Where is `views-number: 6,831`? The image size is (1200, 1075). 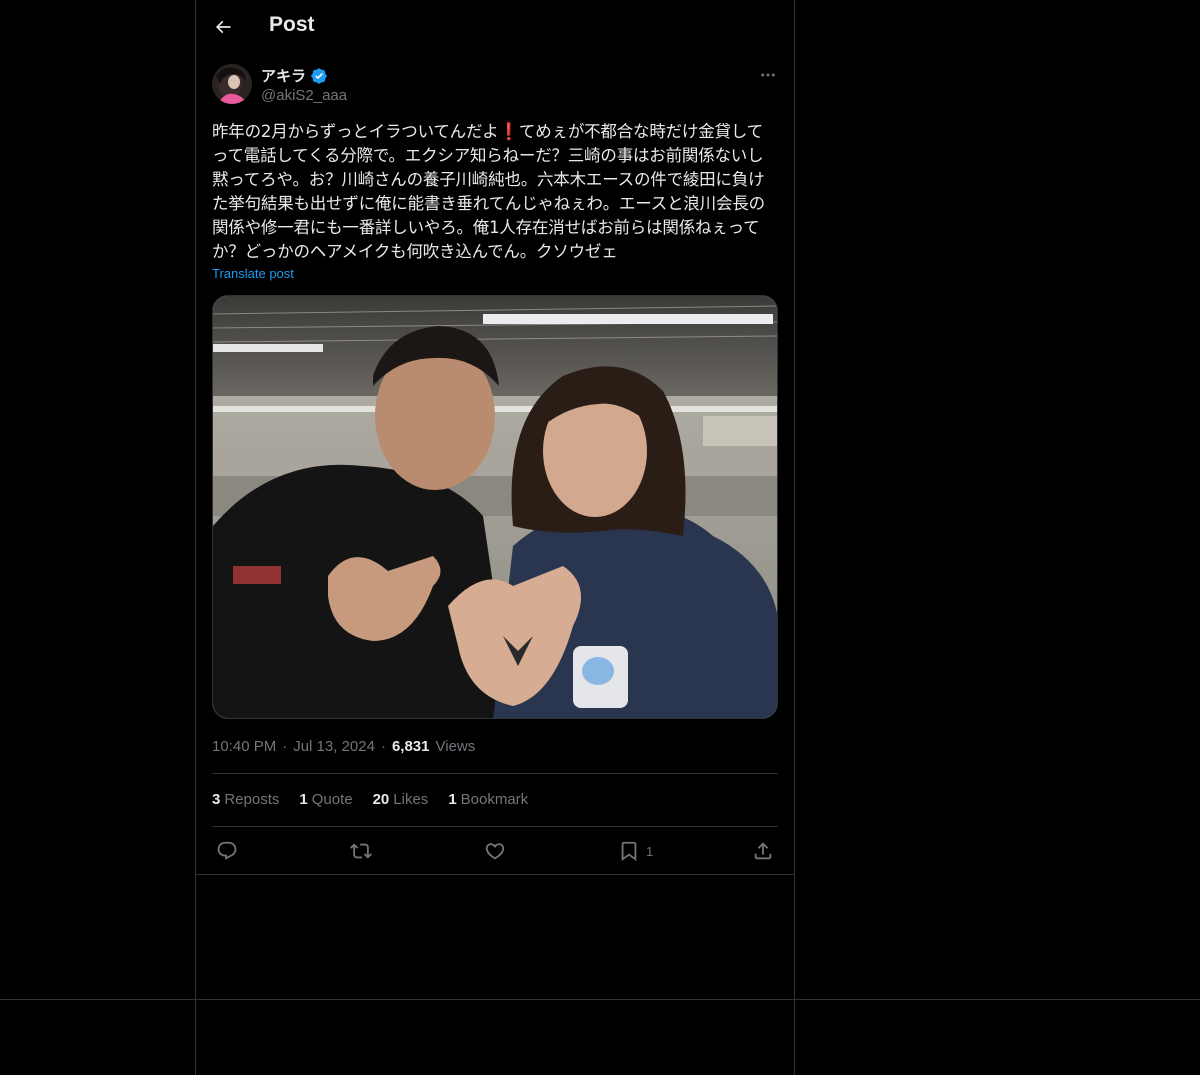 views-number: 6,831 is located at coordinates (410, 746).